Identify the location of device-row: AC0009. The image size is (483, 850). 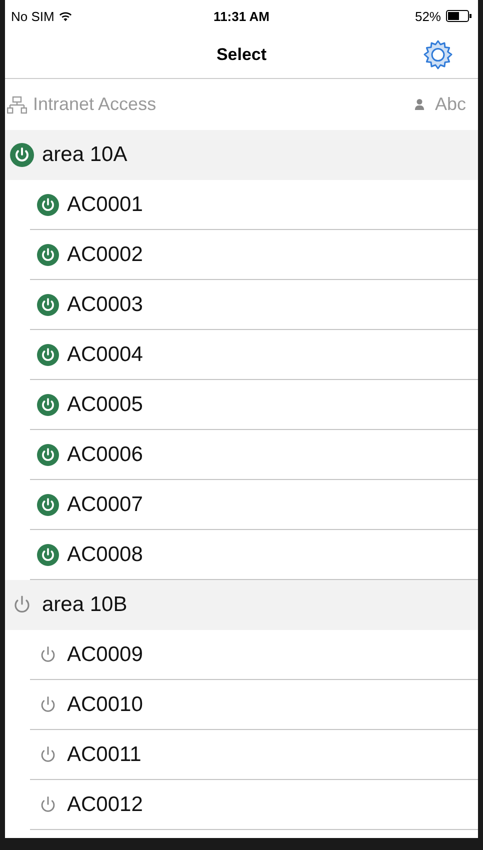
(254, 655).